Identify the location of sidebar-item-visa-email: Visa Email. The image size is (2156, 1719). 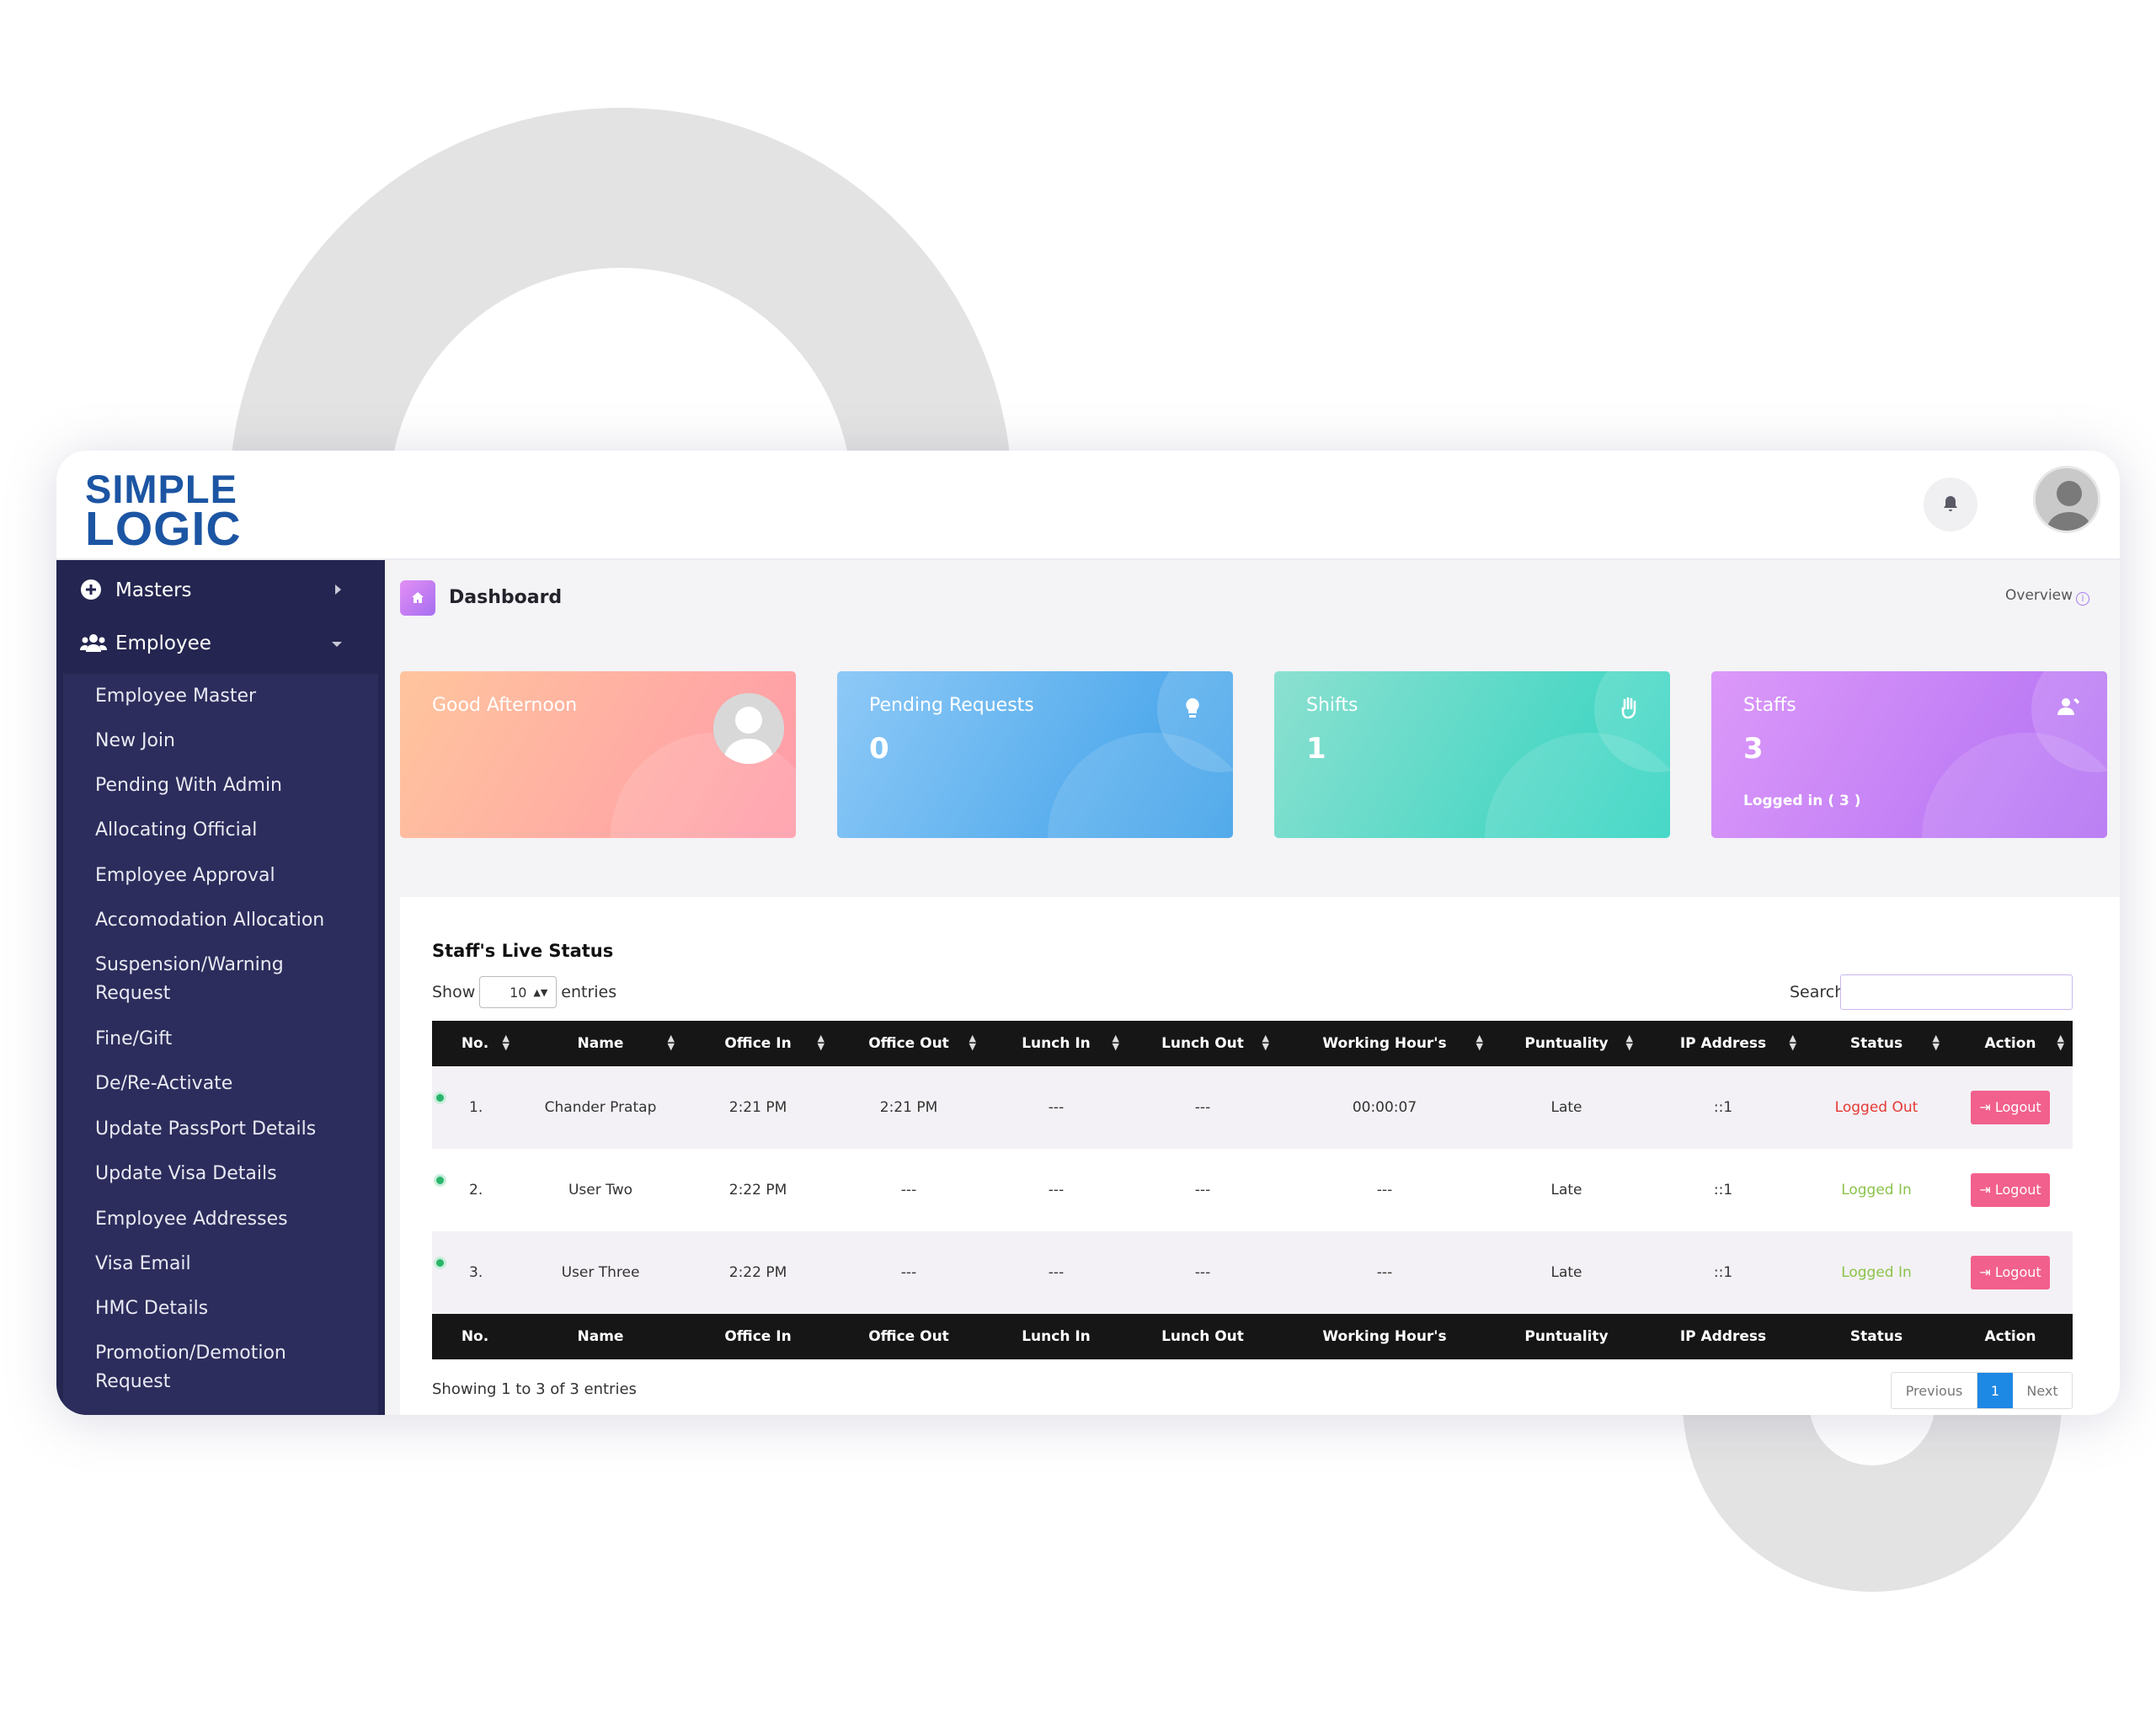
(225, 1264).